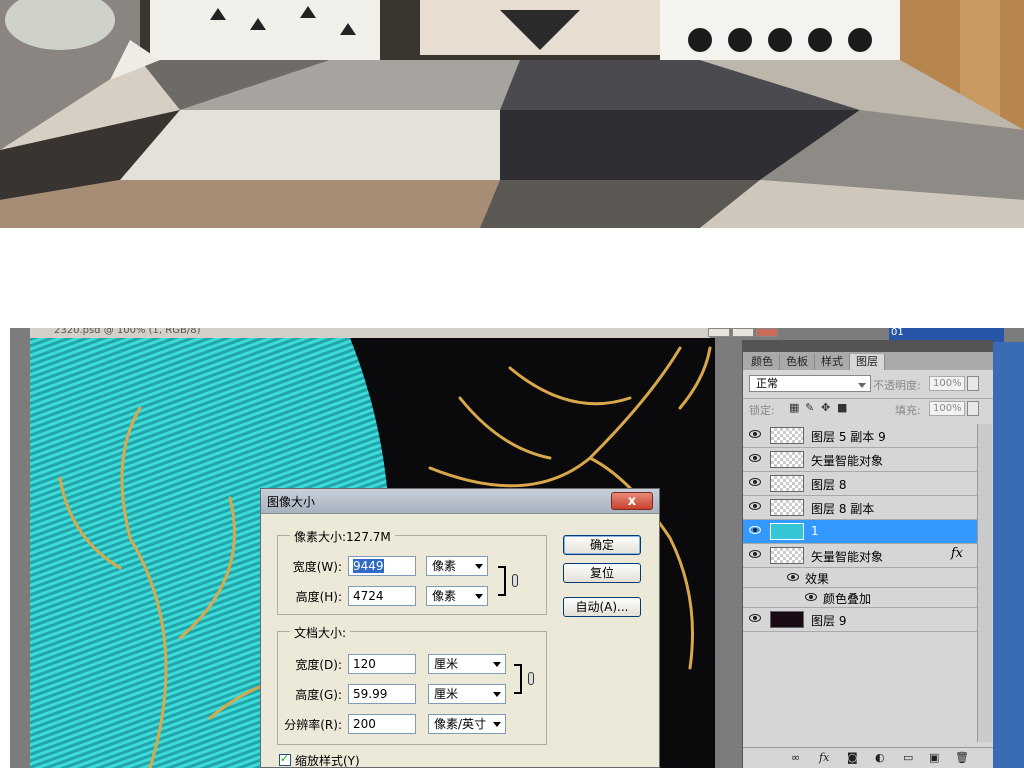  Describe the element at coordinates (825, 407) in the screenshot. I see `lock-move-icon: ✥` at that location.